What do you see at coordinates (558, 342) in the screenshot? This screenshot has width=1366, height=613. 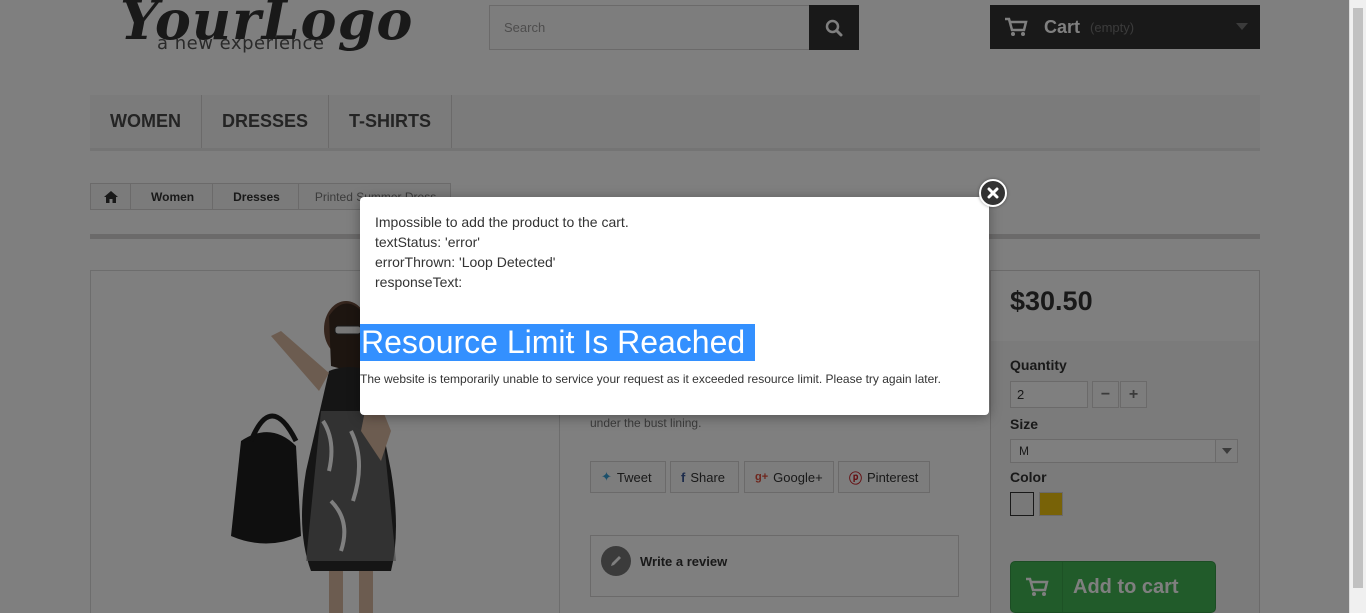 I see `error-heading: Resource Limit Is Reached` at bounding box center [558, 342].